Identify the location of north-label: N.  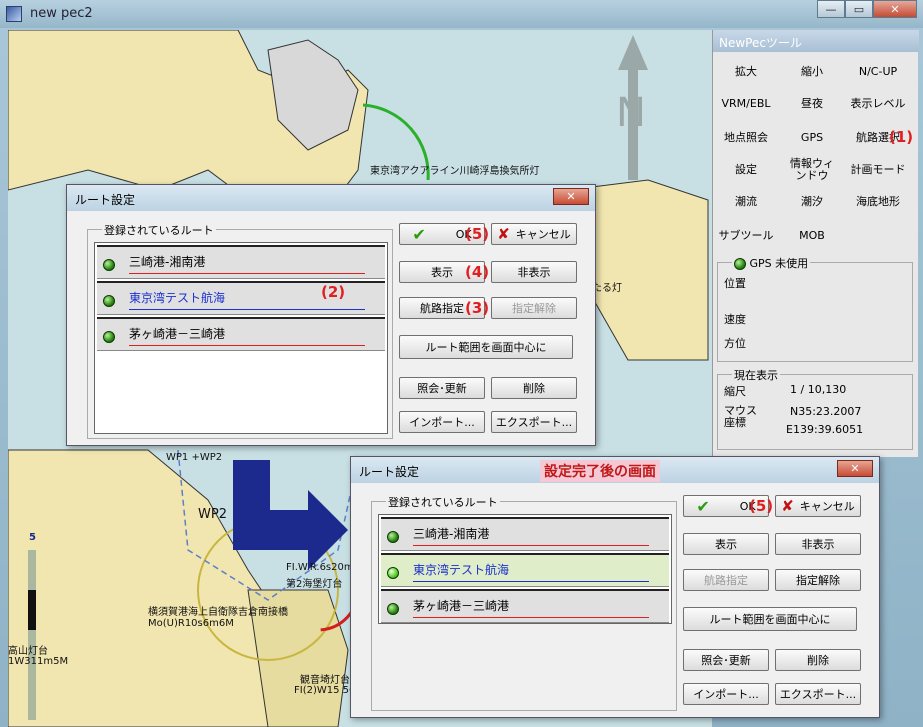
(631, 113).